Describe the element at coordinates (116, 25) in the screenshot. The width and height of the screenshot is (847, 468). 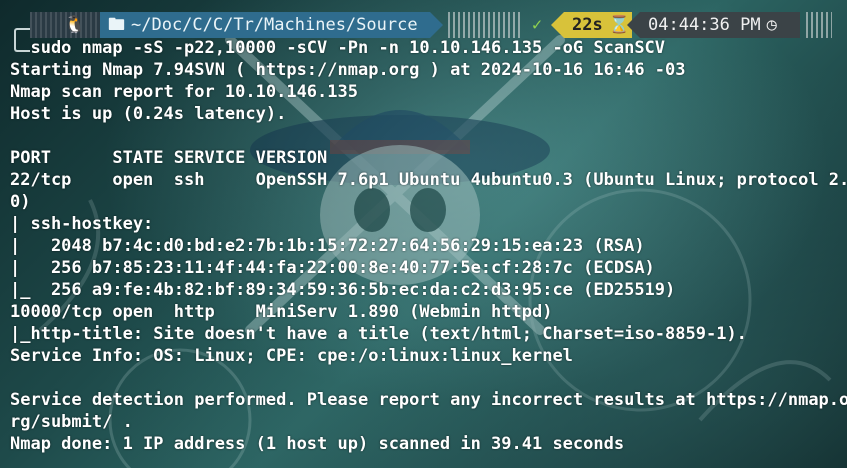
I see `folder-icon: 🖿` at that location.